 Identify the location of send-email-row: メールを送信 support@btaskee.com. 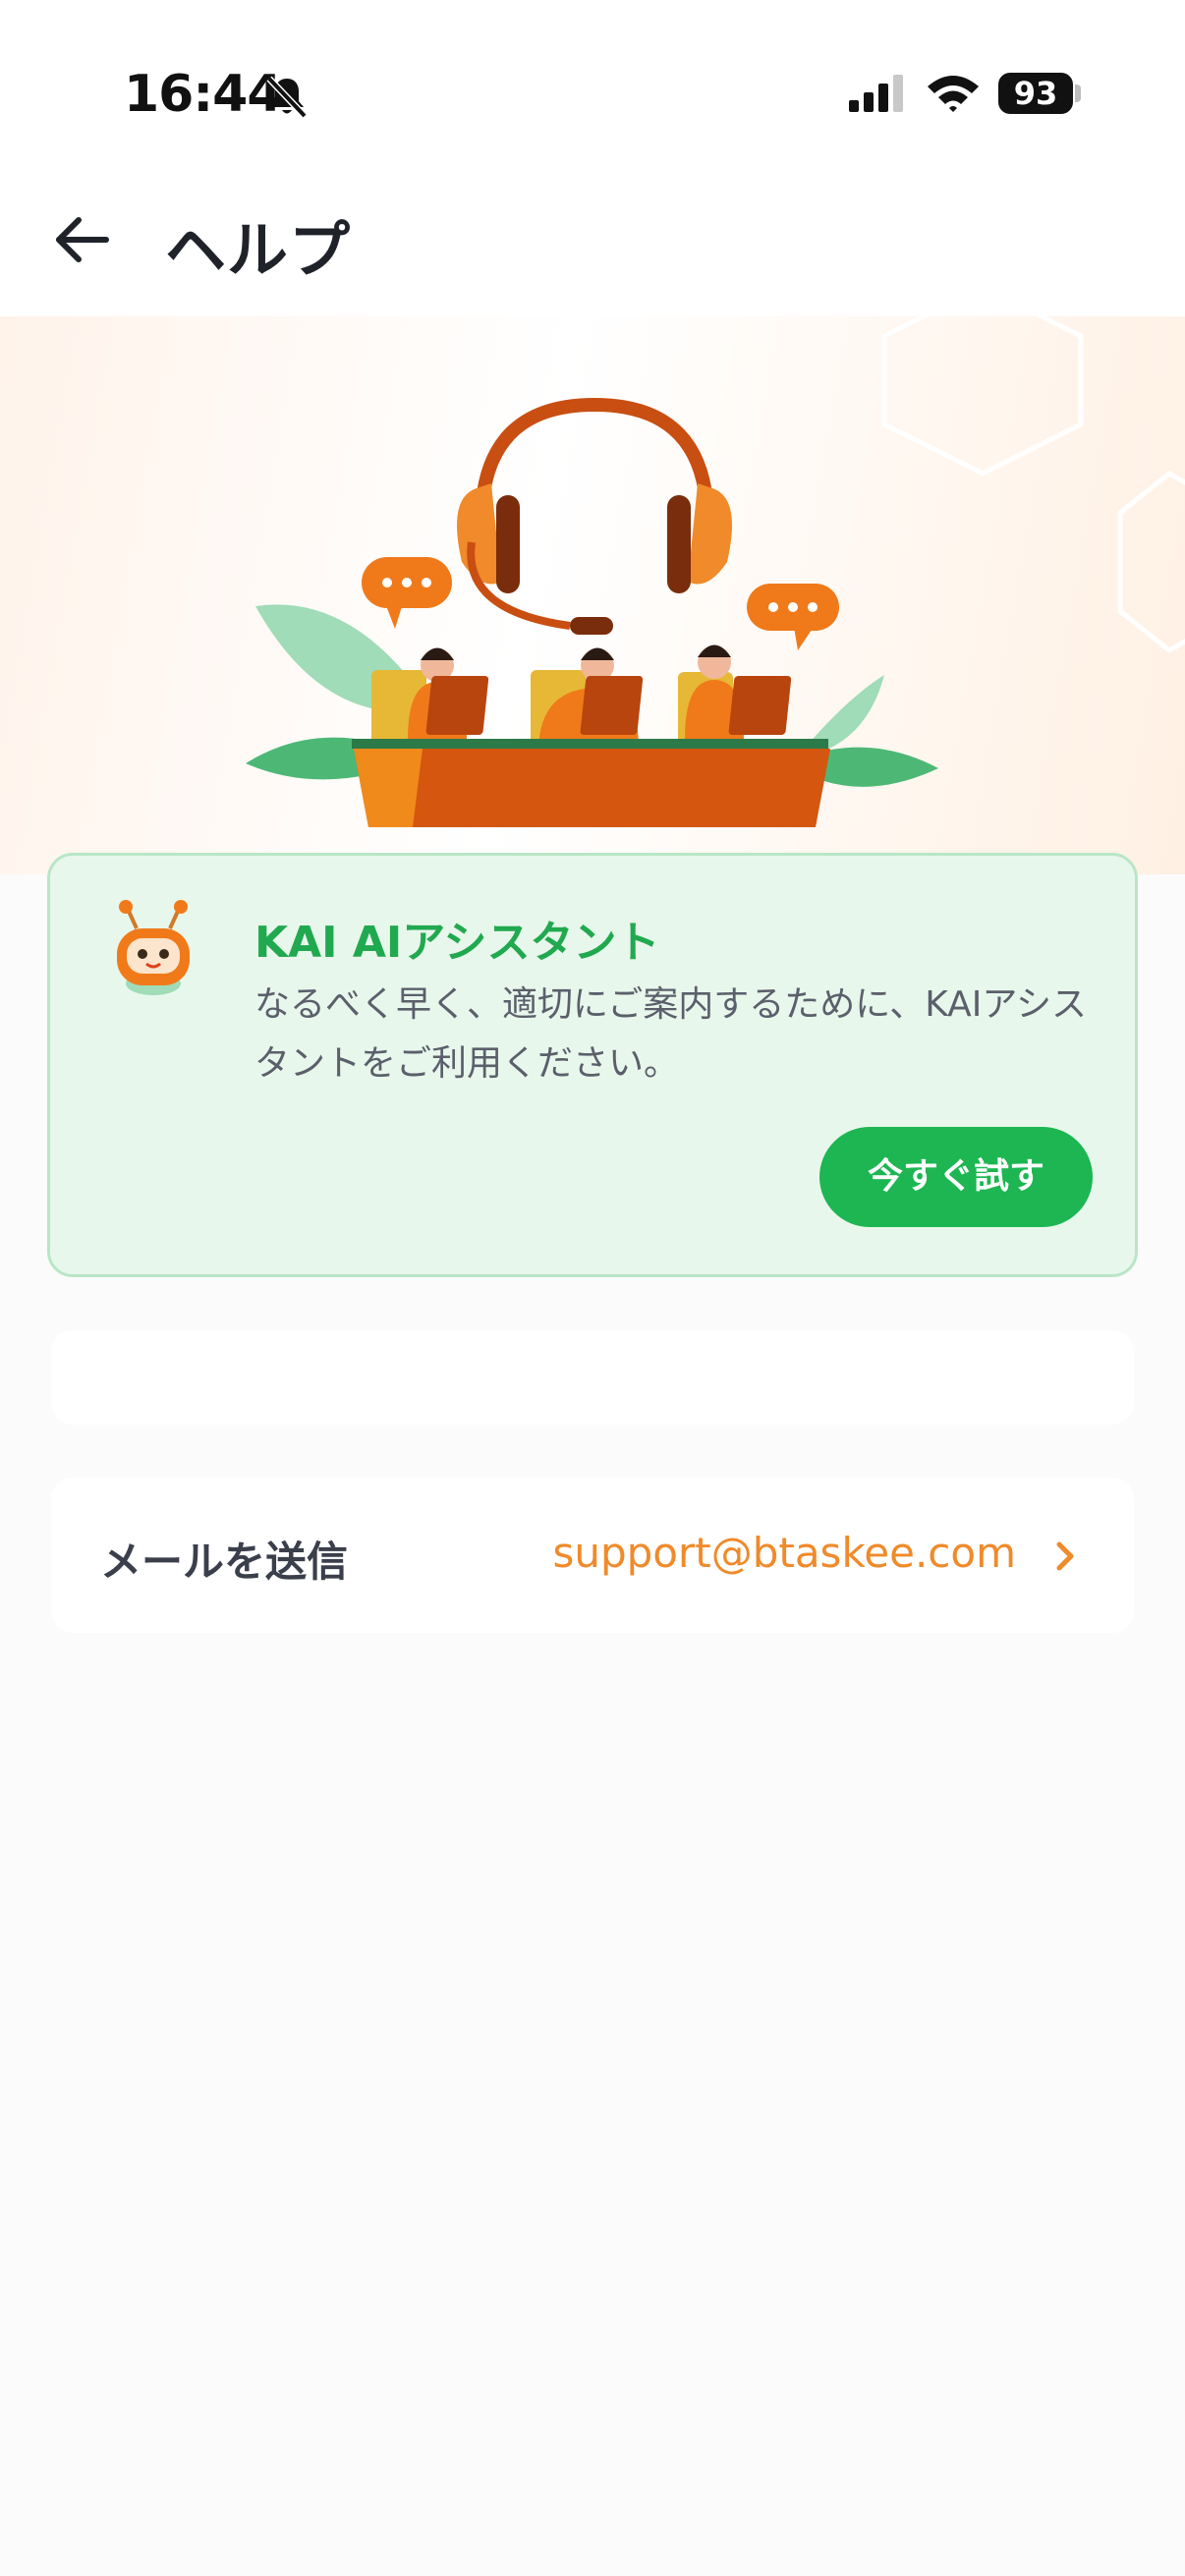
(592, 1555).